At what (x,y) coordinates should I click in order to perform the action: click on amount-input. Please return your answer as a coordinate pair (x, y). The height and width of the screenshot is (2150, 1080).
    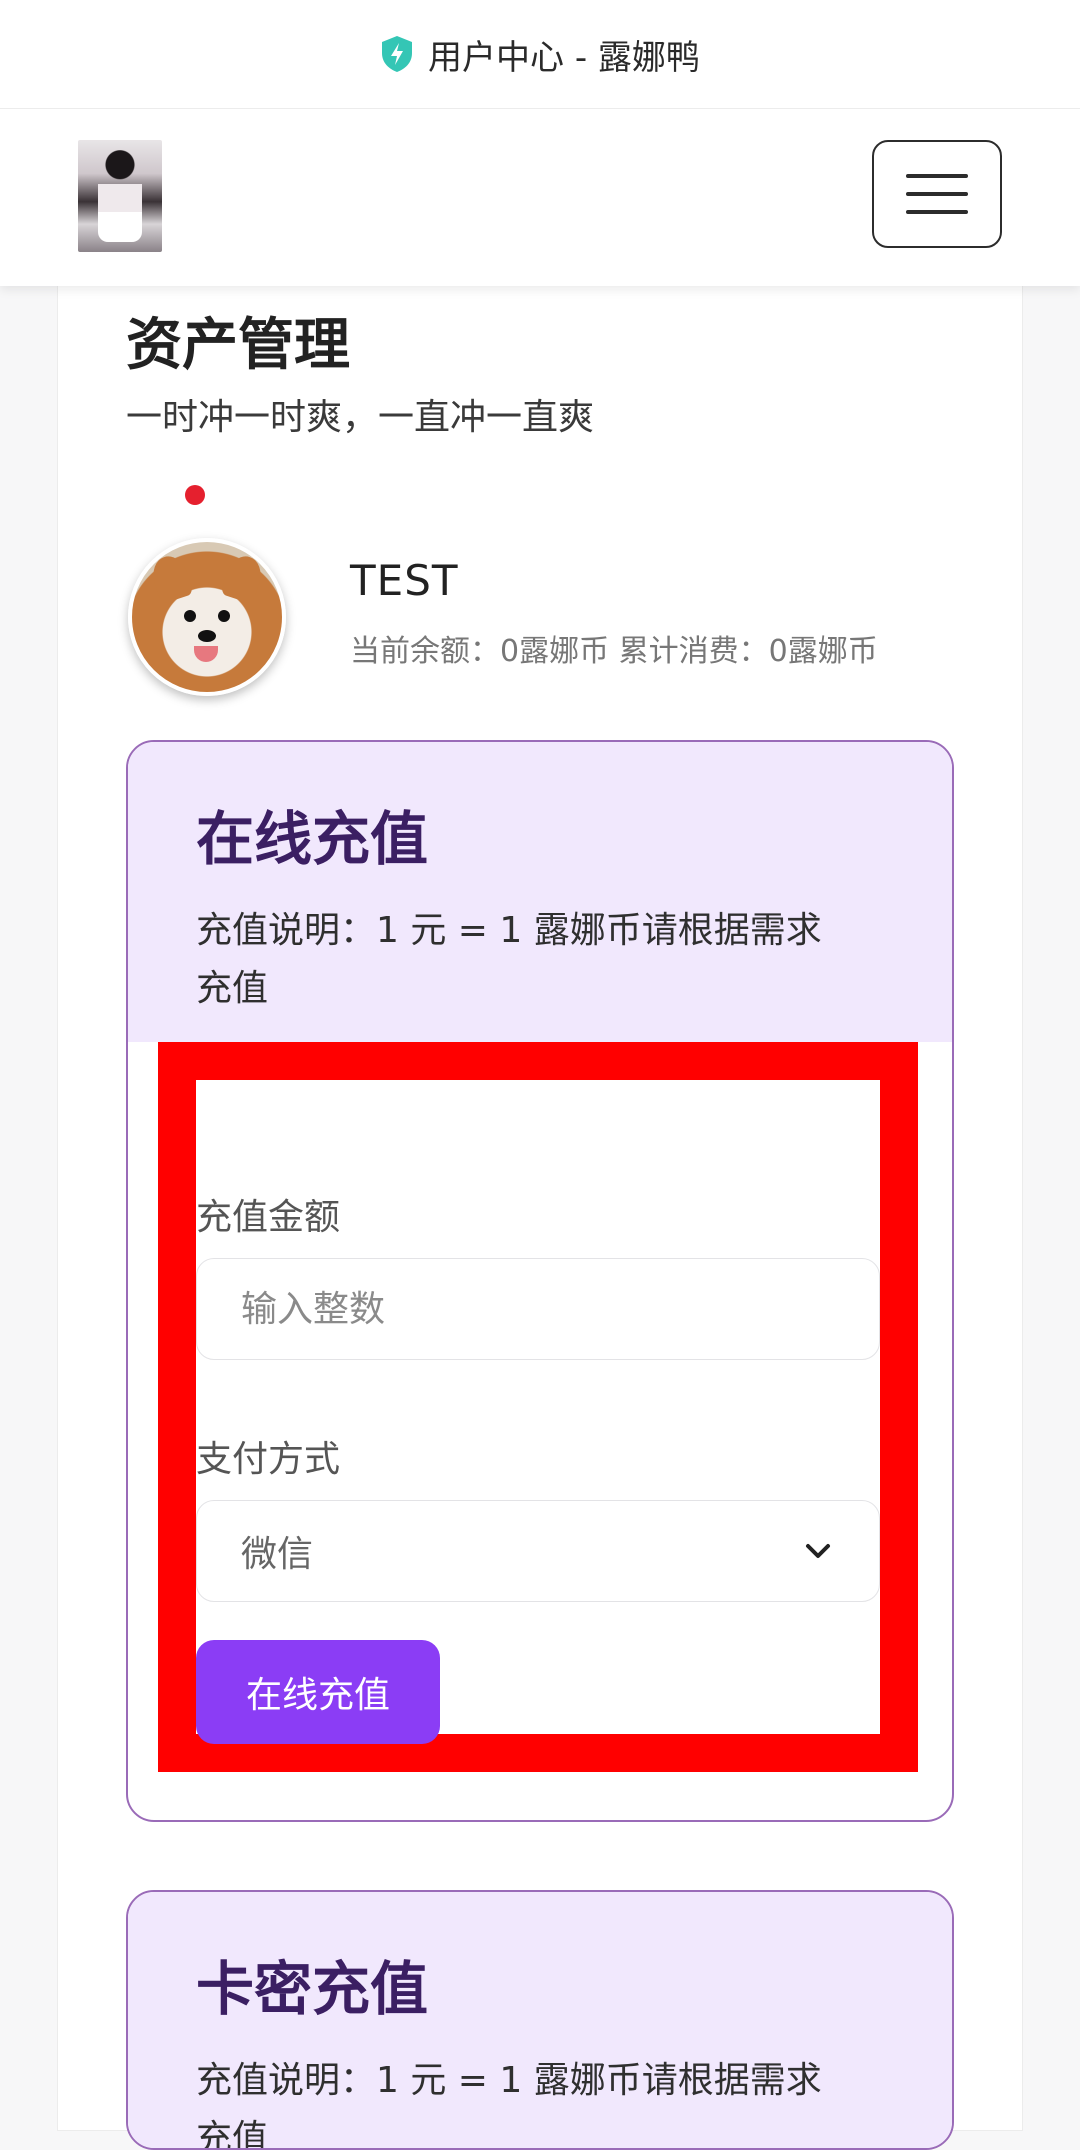
    Looking at the image, I should click on (538, 1309).